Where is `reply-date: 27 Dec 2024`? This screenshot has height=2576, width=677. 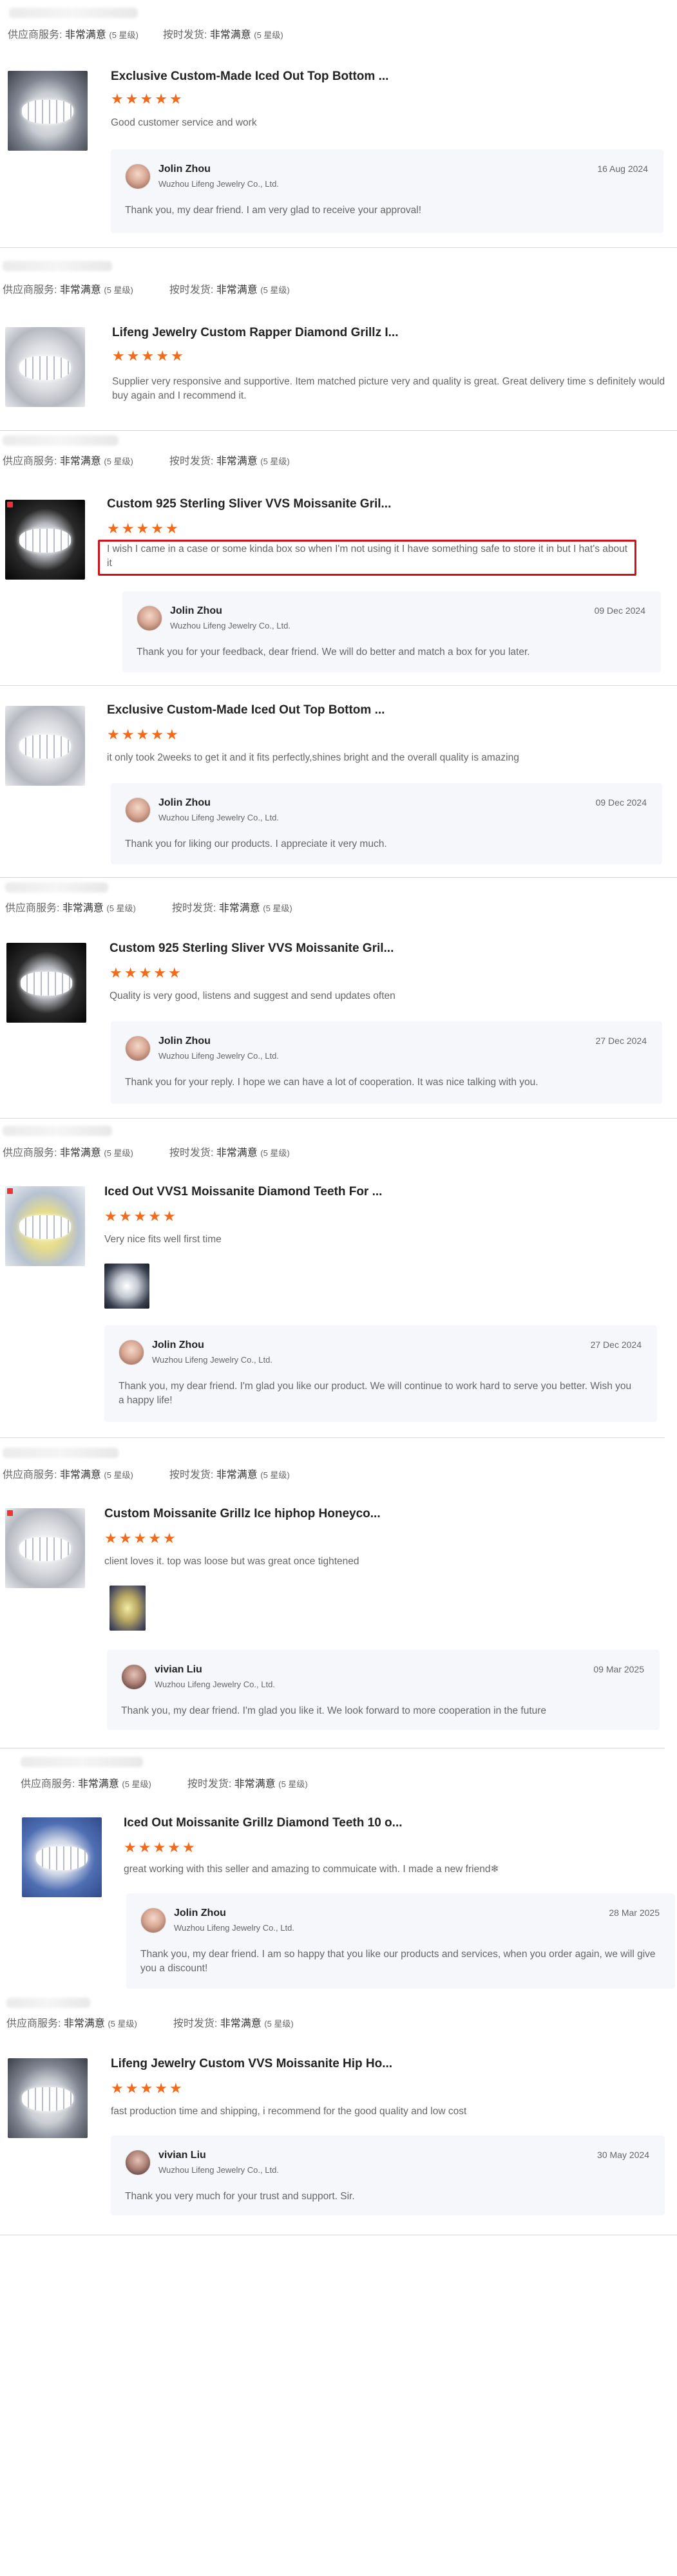
reply-date: 27 Dec 2024 is located at coordinates (621, 1041).